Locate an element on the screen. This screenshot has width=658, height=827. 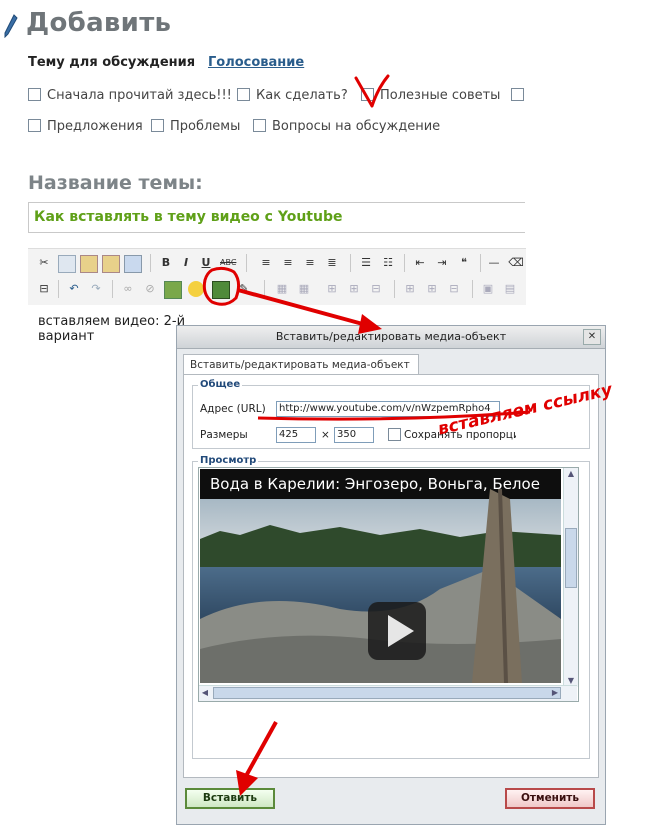
general-legend: Общее is located at coordinates (220, 384).